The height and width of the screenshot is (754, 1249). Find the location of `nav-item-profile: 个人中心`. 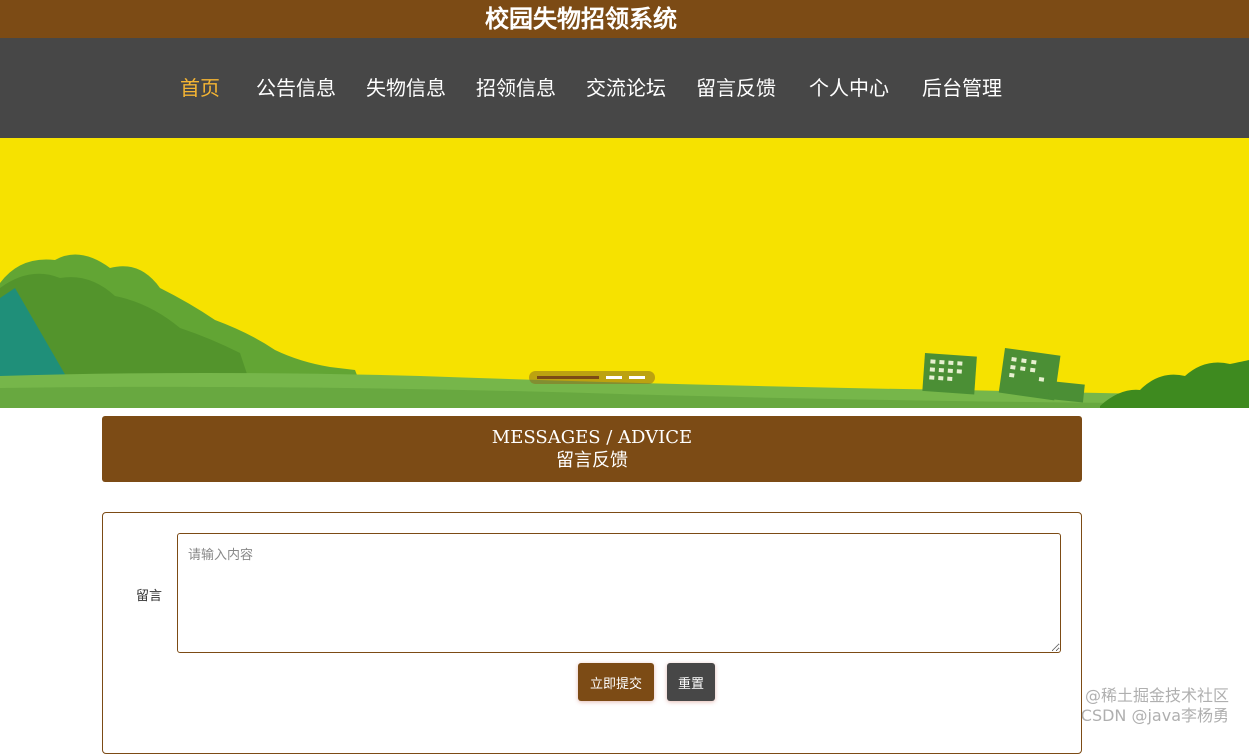

nav-item-profile: 个人中心 is located at coordinates (849, 88).